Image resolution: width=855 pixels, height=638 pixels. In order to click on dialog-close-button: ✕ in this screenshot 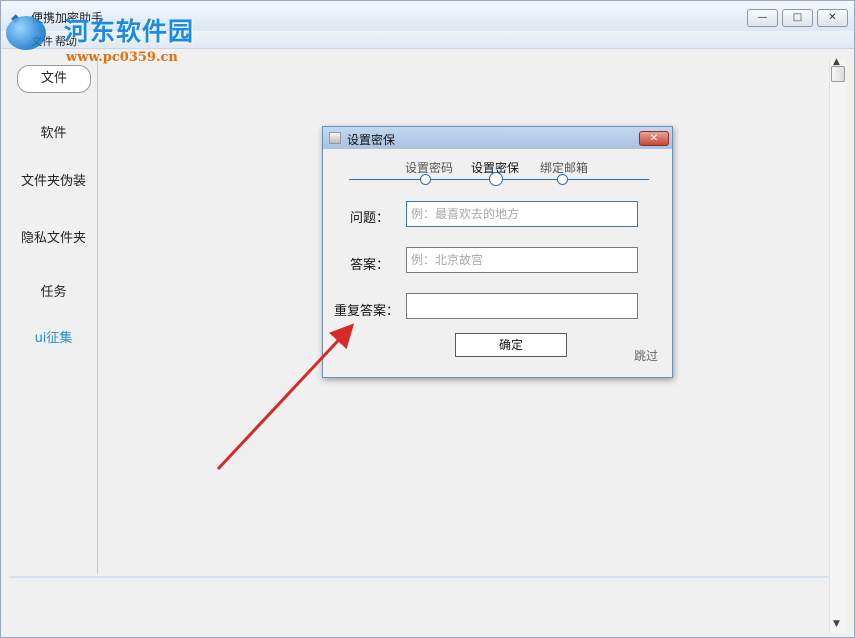, I will do `click(654, 138)`.